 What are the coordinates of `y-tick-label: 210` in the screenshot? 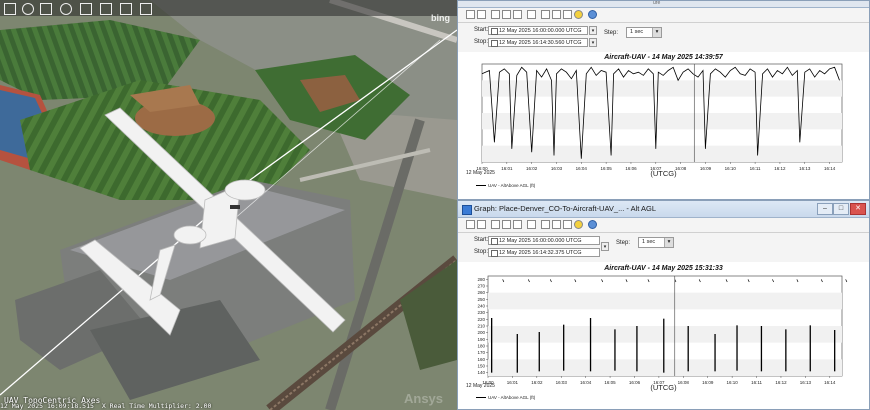 It's located at (481, 326).